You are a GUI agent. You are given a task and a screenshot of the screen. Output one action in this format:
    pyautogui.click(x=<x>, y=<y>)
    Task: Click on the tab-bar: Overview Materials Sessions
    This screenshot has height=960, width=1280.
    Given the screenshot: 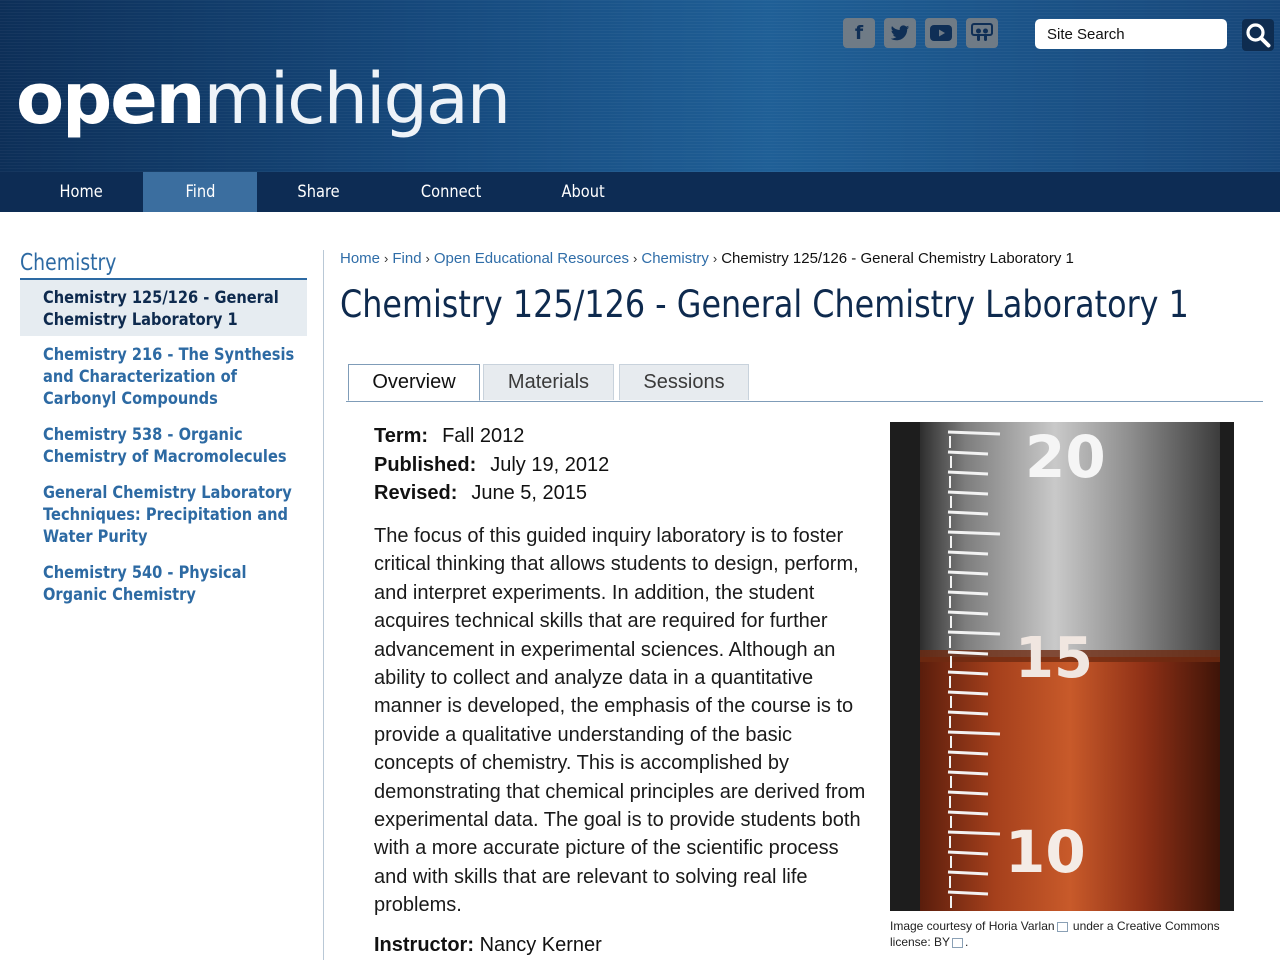 What is the action you would take?
    pyautogui.click(x=804, y=383)
    